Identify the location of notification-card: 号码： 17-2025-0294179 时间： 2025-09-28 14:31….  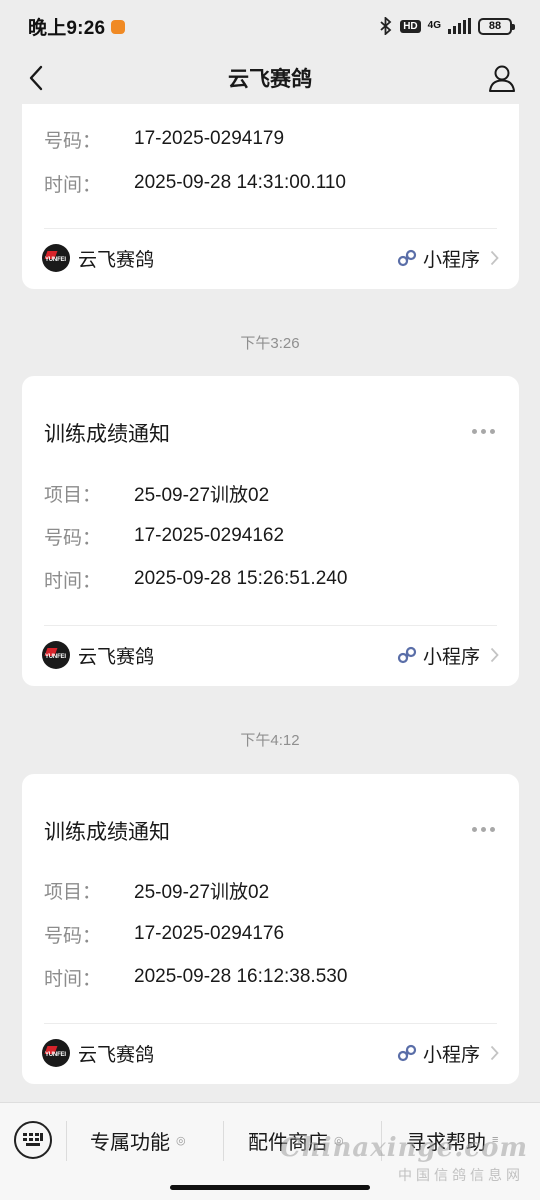
(270, 196).